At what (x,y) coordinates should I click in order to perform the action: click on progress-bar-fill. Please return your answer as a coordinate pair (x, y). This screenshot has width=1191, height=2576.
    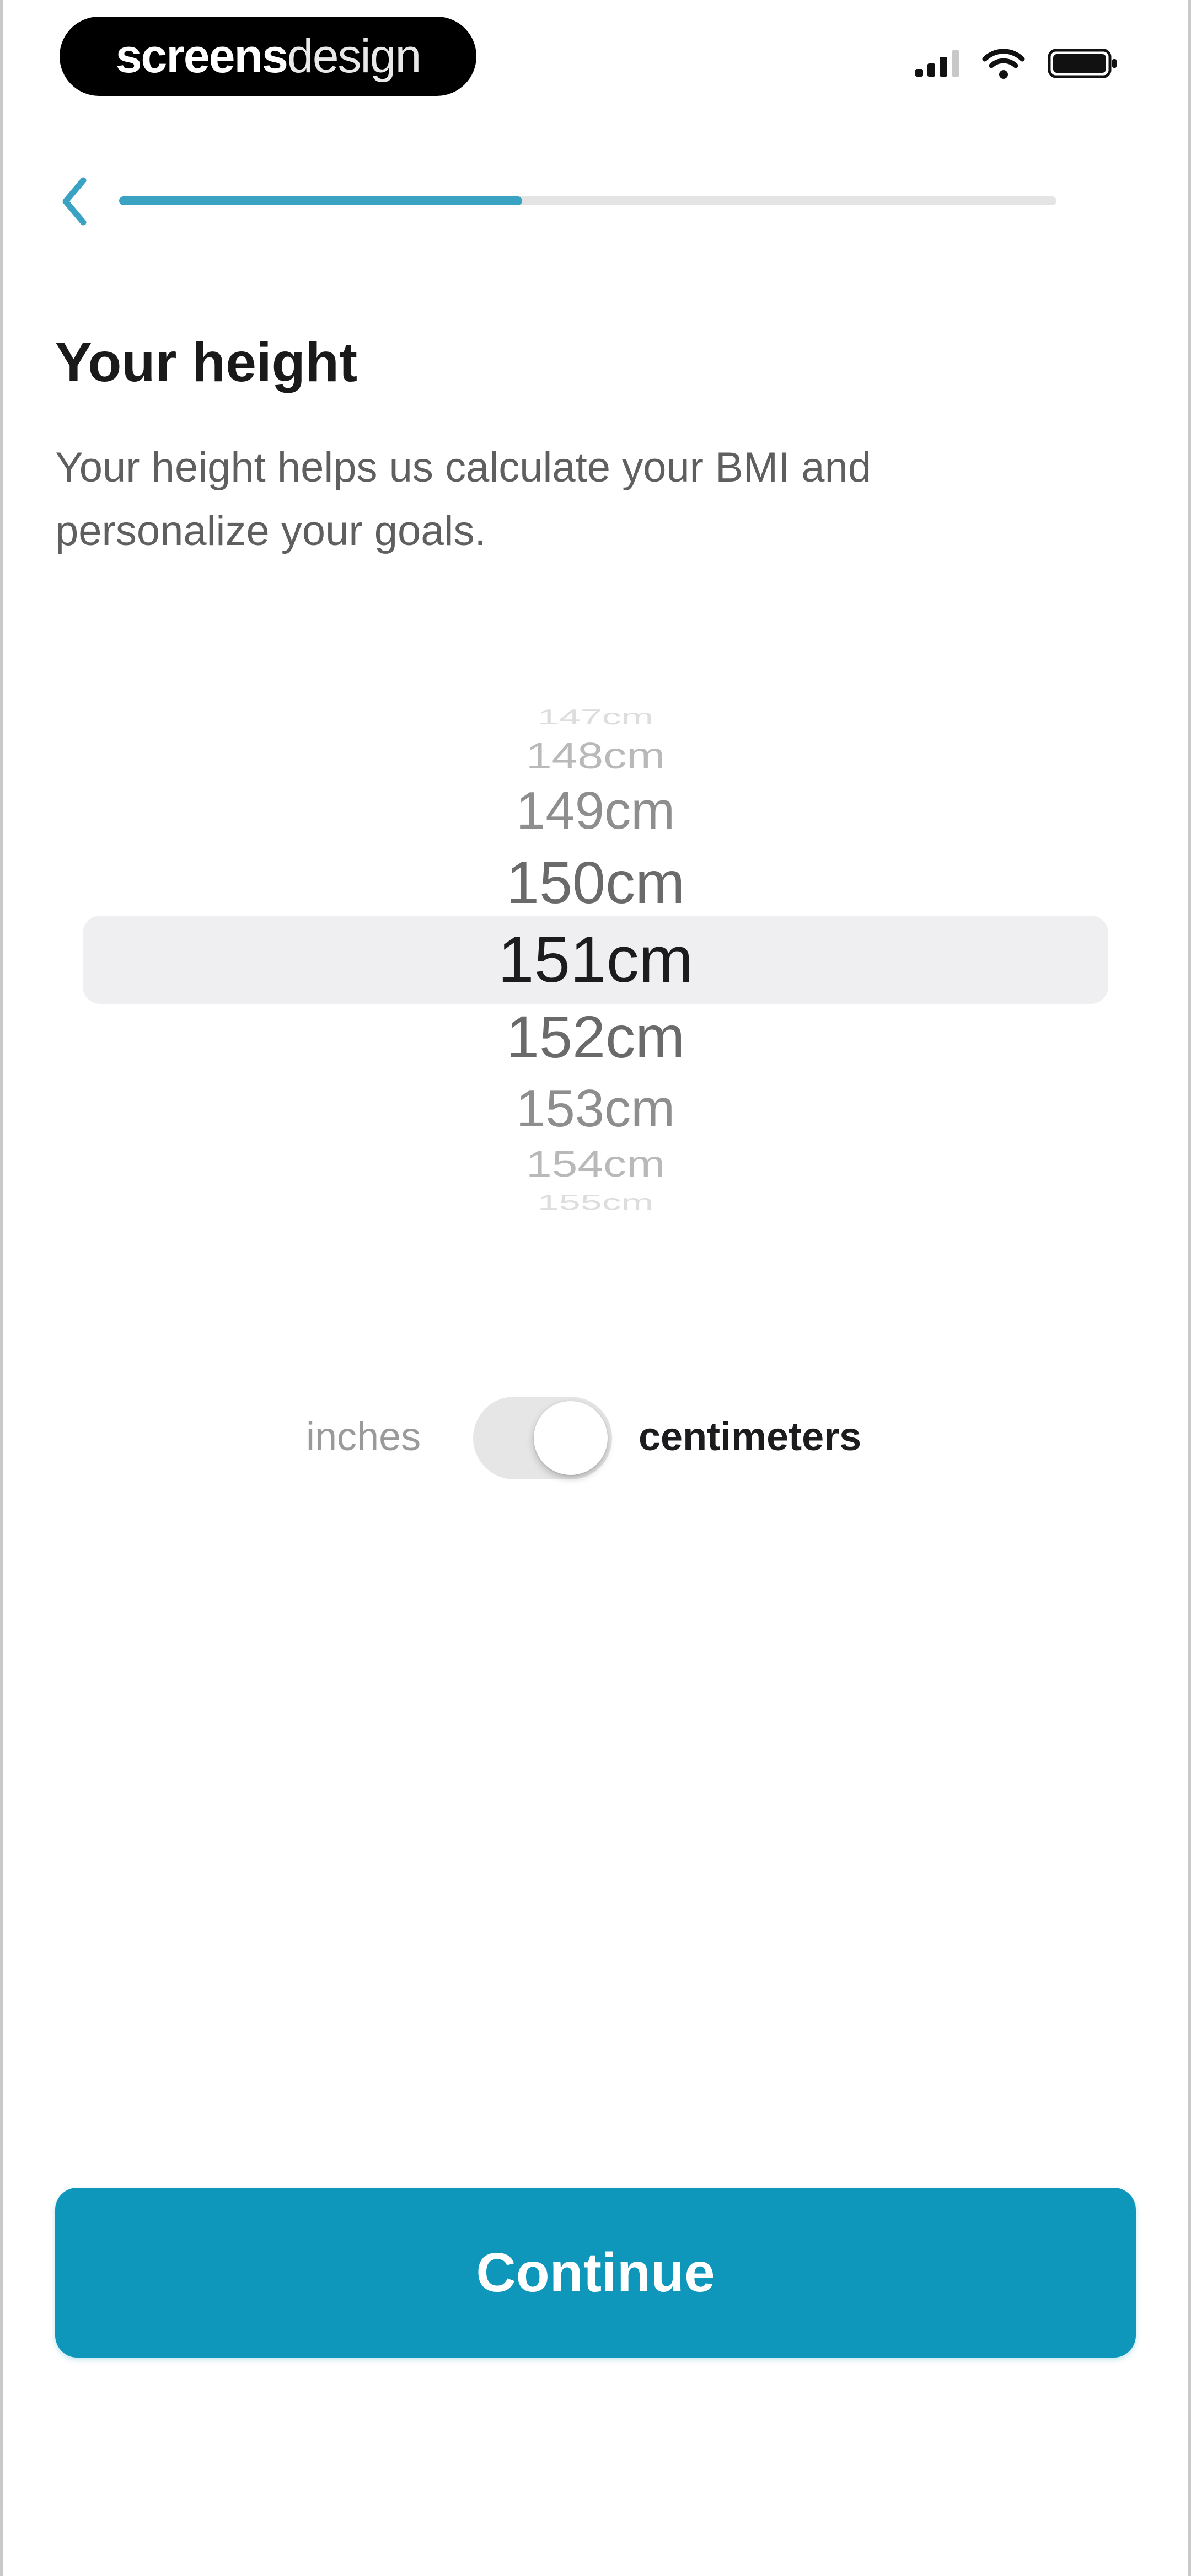
    Looking at the image, I should click on (320, 200).